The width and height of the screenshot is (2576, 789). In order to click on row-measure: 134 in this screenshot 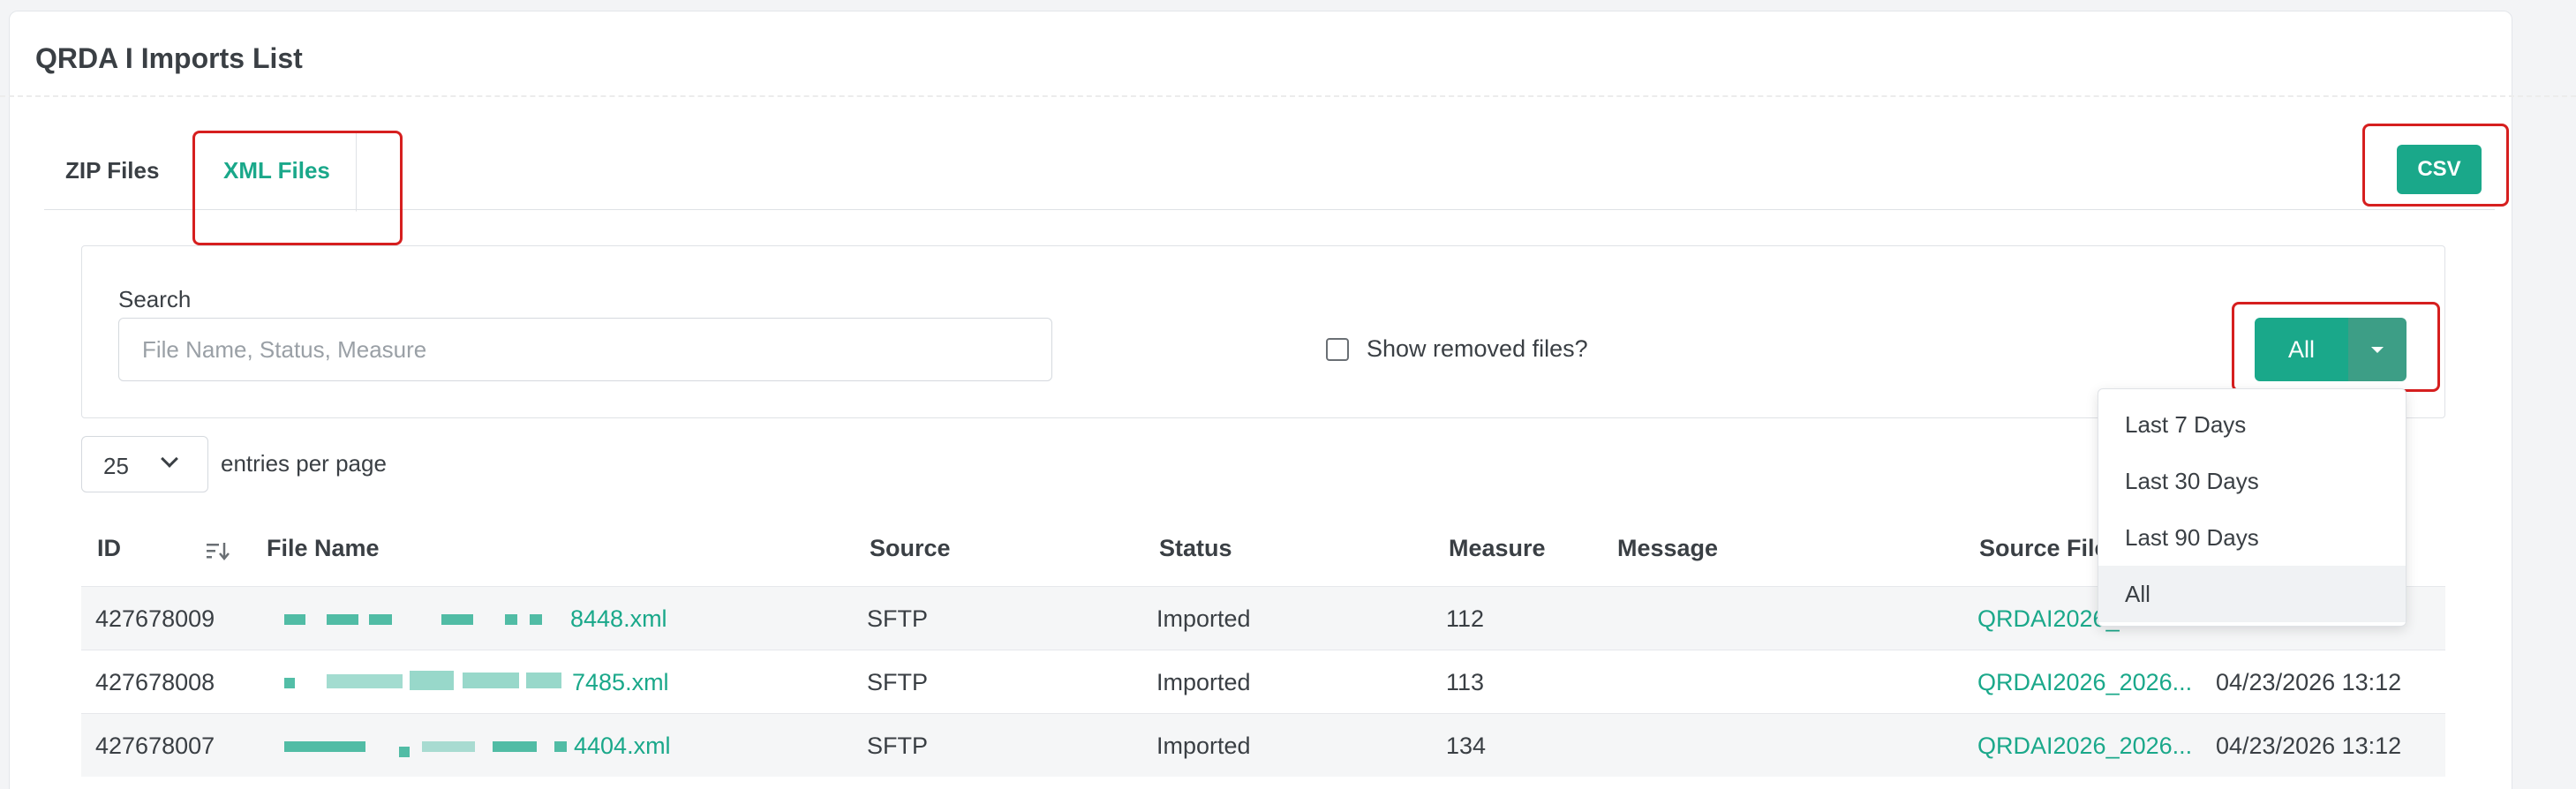, I will do `click(1467, 746)`.